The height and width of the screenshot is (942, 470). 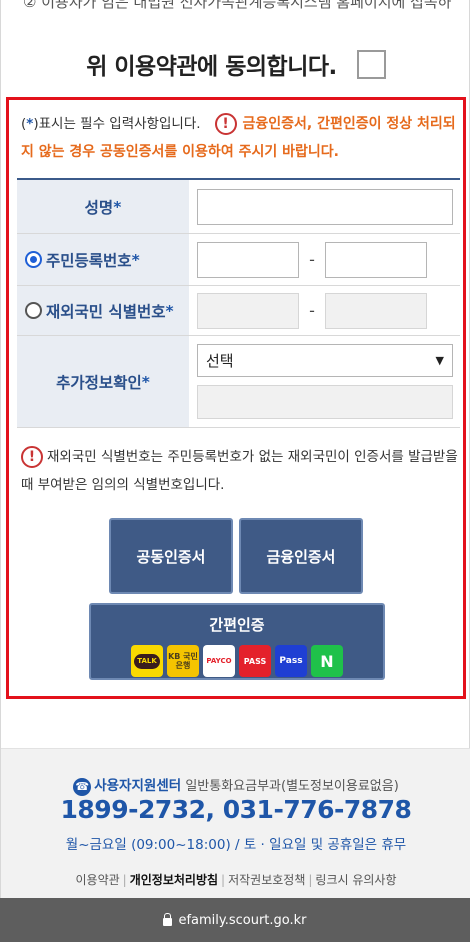 What do you see at coordinates (248, 259) in the screenshot?
I see `resident-number-front` at bounding box center [248, 259].